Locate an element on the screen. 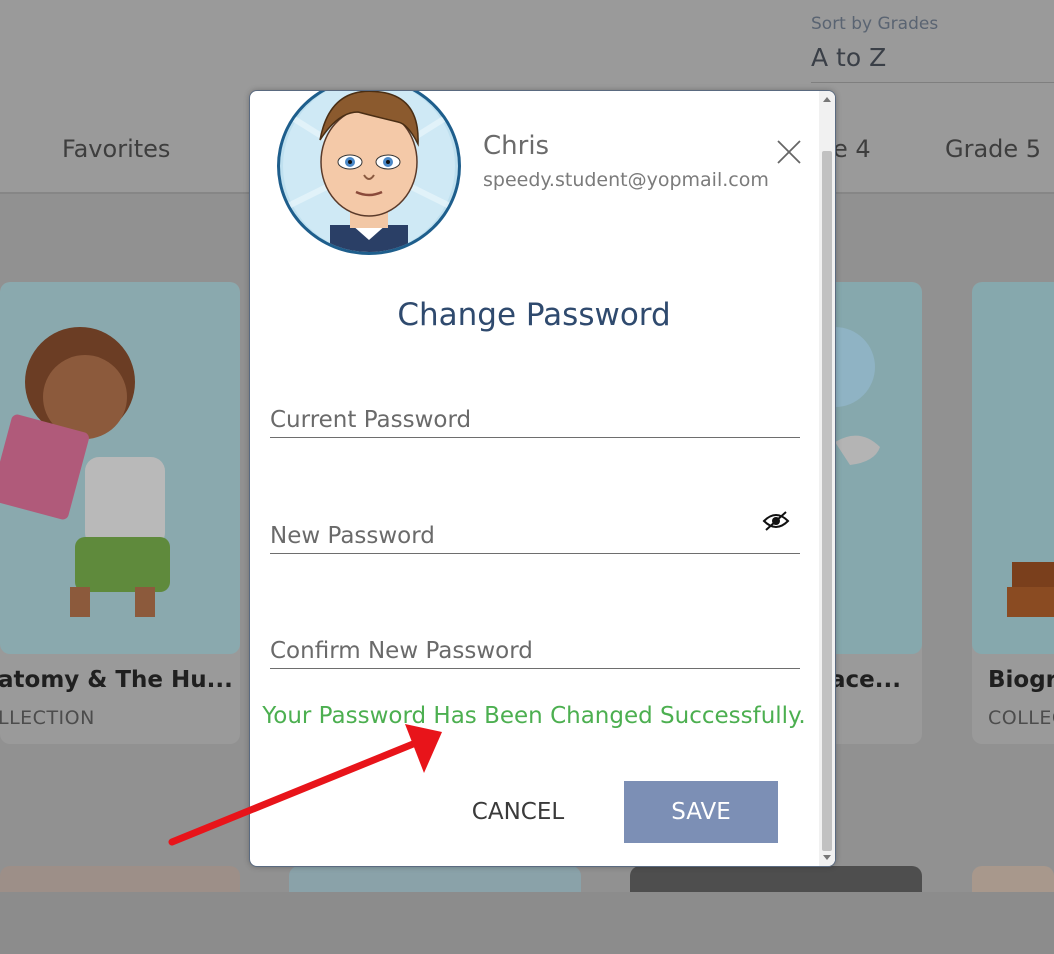 The width and height of the screenshot is (1054, 954). collection-card: atomy & The Hu... LLECTION is located at coordinates (120, 513).